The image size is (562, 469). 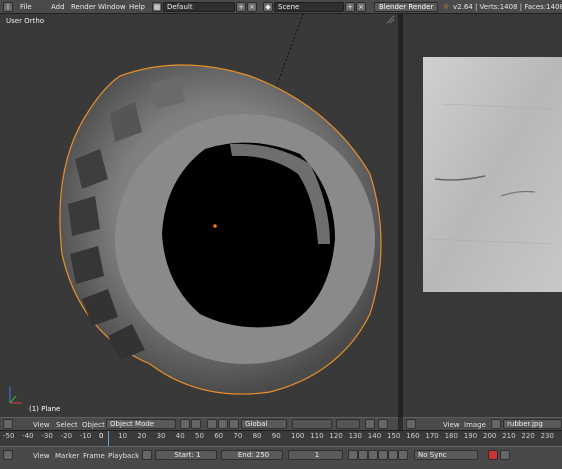 What do you see at coordinates (58, 7) in the screenshot?
I see `menu-add: Add` at bounding box center [58, 7].